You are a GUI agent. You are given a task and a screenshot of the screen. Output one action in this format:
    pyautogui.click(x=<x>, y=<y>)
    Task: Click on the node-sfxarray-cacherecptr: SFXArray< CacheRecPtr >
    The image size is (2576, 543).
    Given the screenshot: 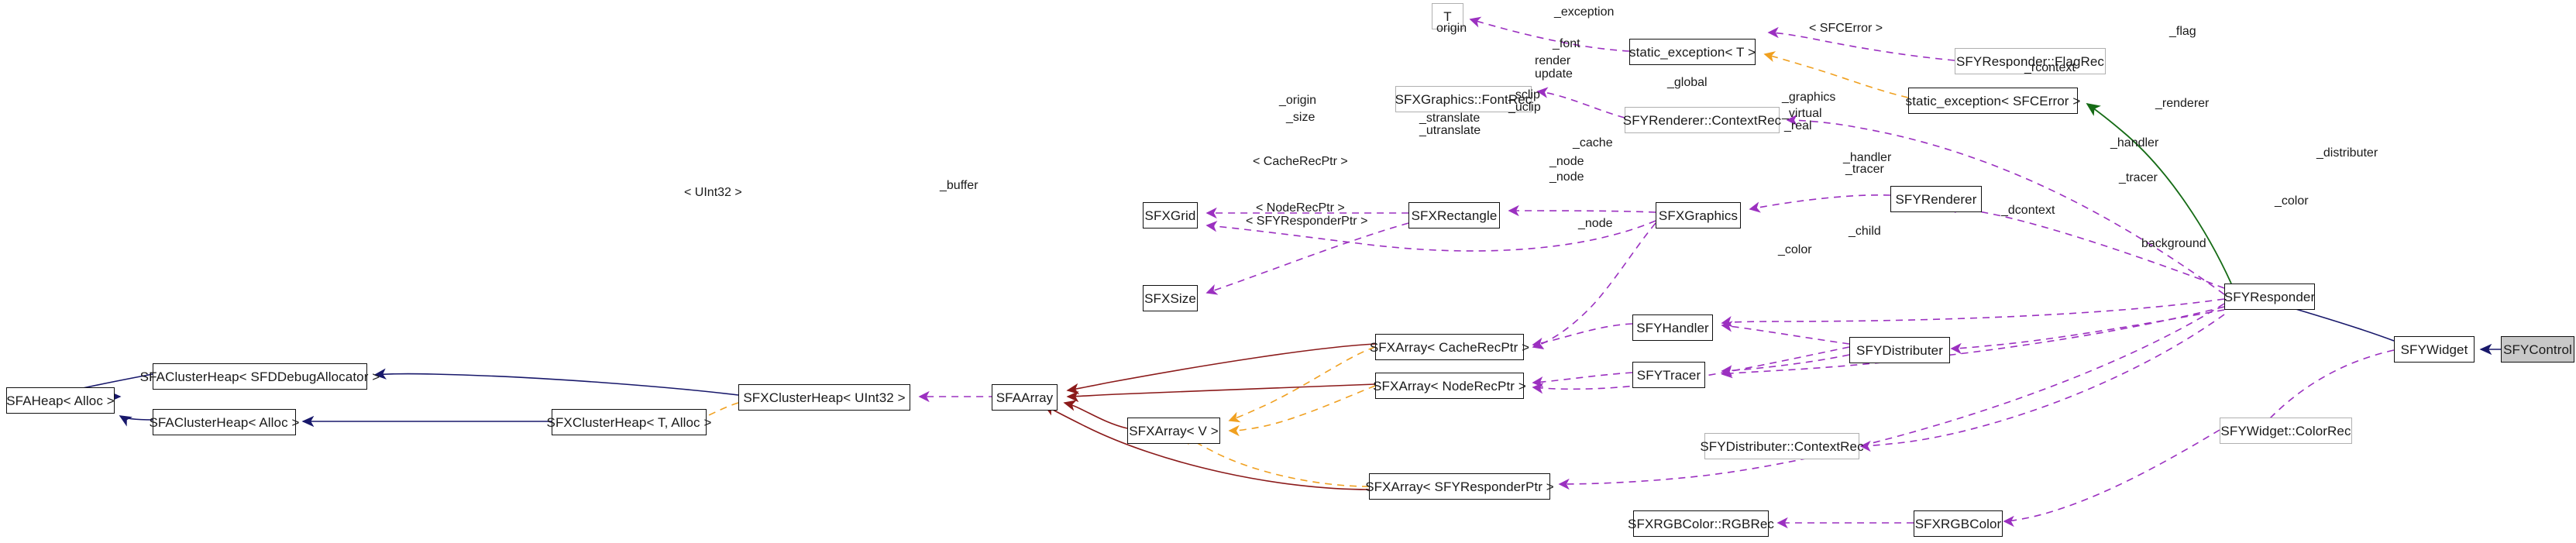 What is the action you would take?
    pyautogui.click(x=1449, y=347)
    